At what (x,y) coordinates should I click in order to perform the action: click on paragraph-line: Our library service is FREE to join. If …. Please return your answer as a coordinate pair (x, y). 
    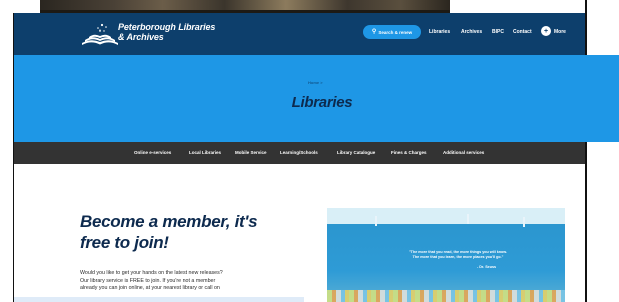
    Looking at the image, I should click on (148, 280).